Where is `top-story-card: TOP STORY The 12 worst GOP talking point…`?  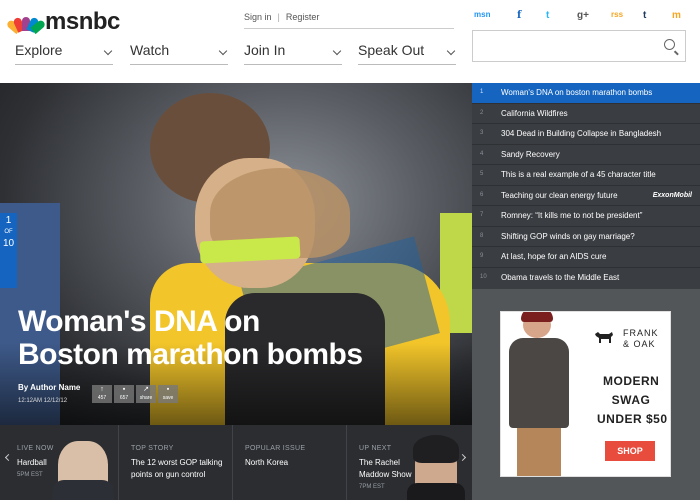
top-story-card: TOP STORY The 12 worst GOP talking point… is located at coordinates (175, 462).